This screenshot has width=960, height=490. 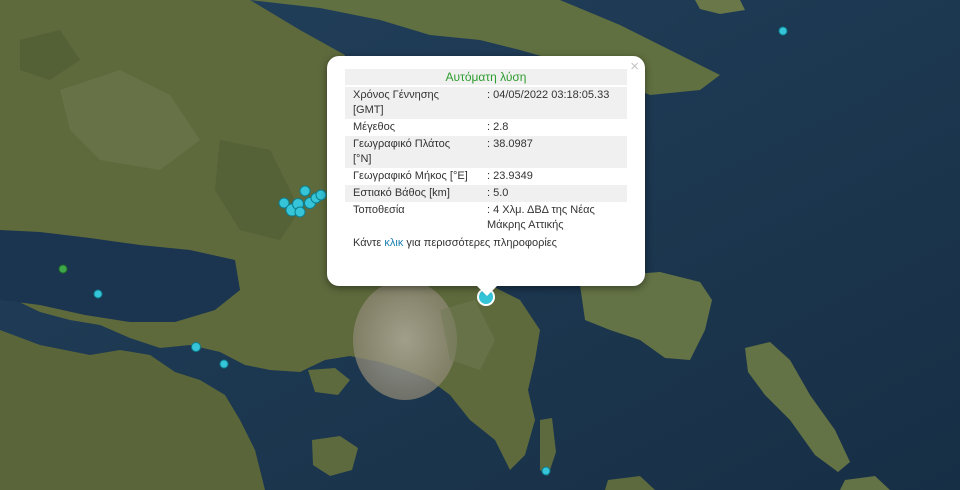 What do you see at coordinates (412, 152) in the screenshot?
I see `row-label-latitude: Γεωγραφικό Πλάτος [°N]` at bounding box center [412, 152].